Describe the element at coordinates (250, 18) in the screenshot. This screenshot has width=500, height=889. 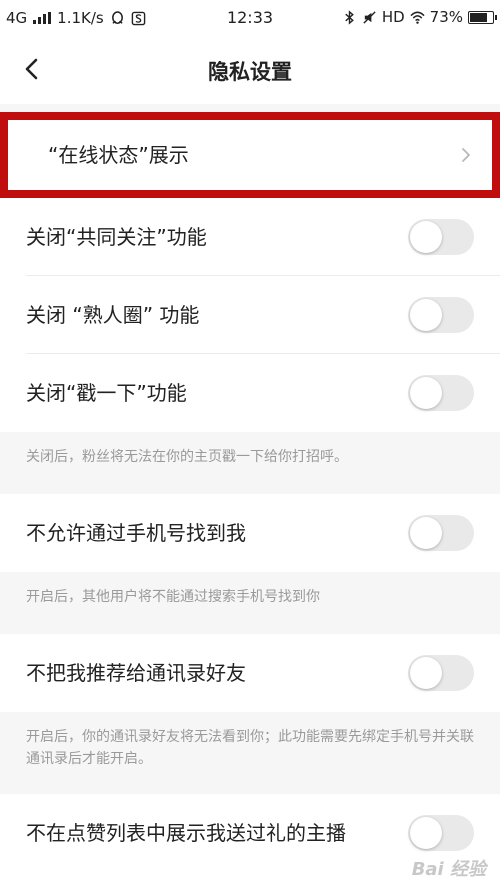
I see `status-bar: 4G 1.1K/s 12:33 HD 73%` at that location.